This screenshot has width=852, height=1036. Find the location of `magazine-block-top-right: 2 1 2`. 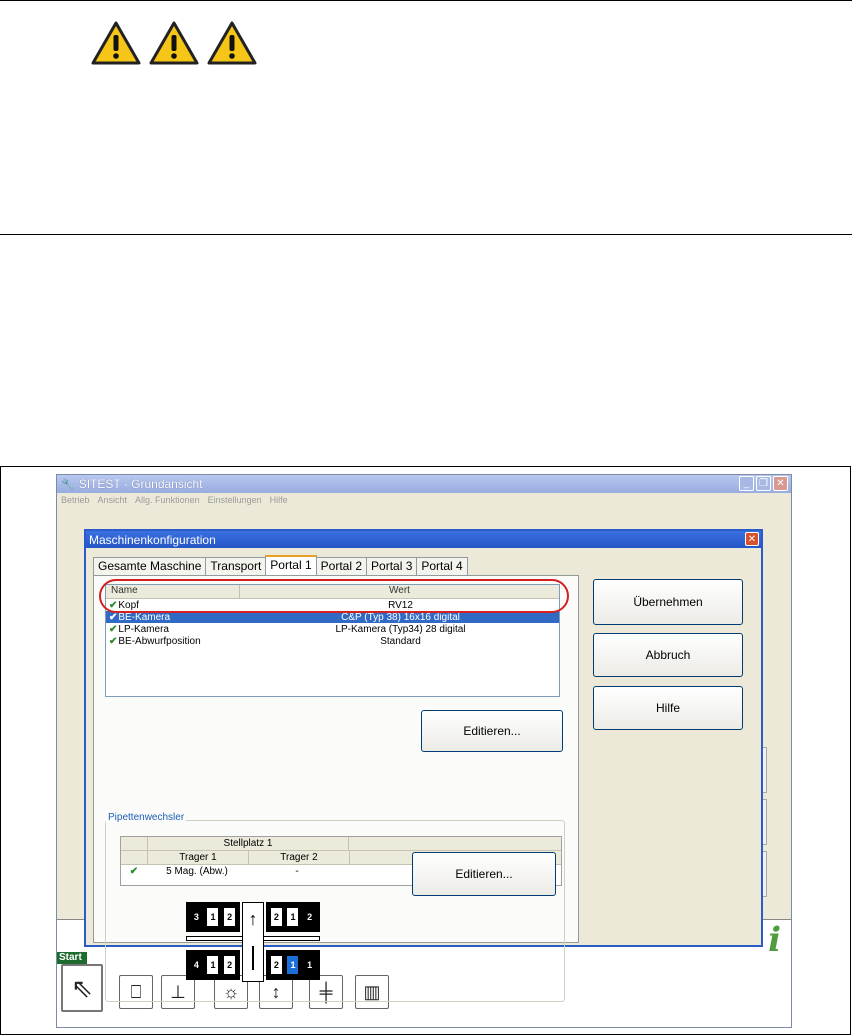

magazine-block-top-right: 2 1 2 is located at coordinates (293, 917).